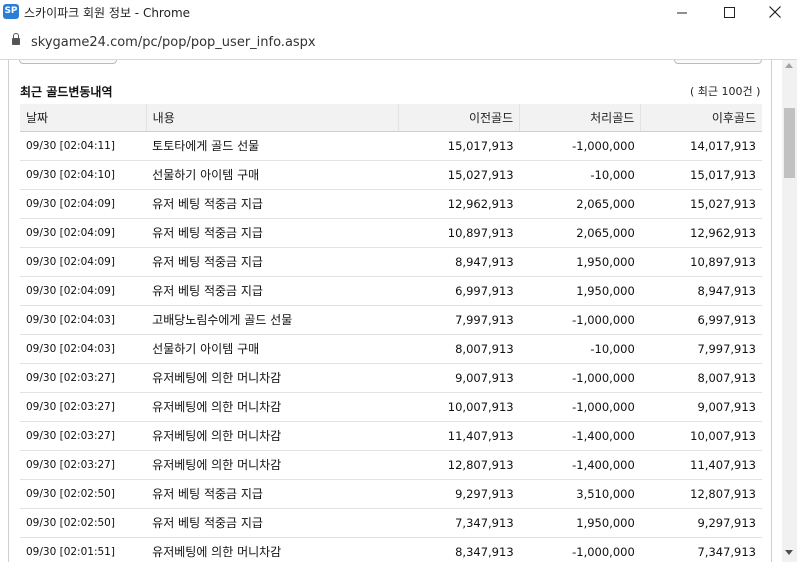 This screenshot has height=562, width=797. Describe the element at coordinates (459, 291) in the screenshot. I see `row-before-gold: 6,997,913` at that location.